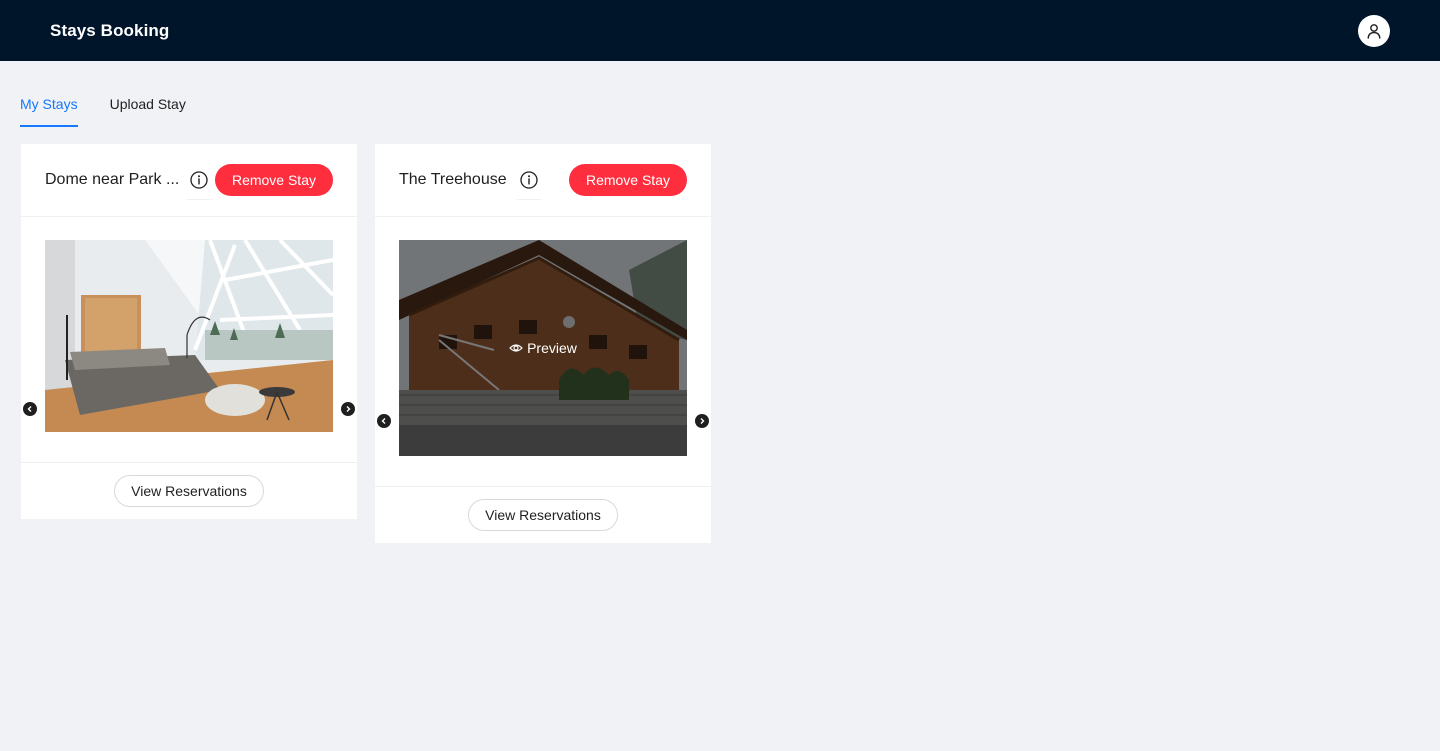 The width and height of the screenshot is (1440, 751). Describe the element at coordinates (552, 348) in the screenshot. I see `preview-label: Preview` at that location.